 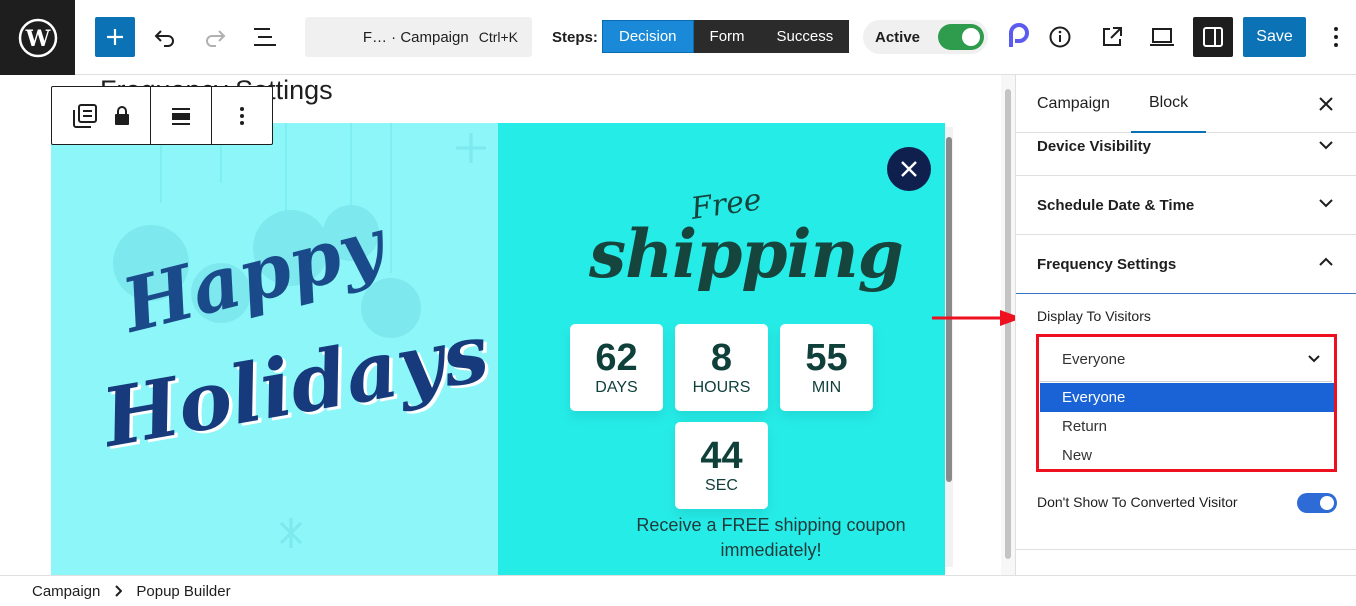 I want to click on active-switch, so click(x=961, y=37).